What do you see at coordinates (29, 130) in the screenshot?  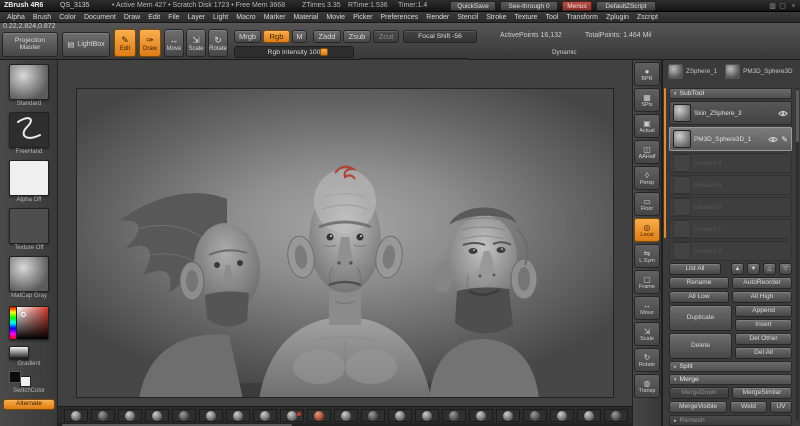 I see `current-stroke-thumbnail` at bounding box center [29, 130].